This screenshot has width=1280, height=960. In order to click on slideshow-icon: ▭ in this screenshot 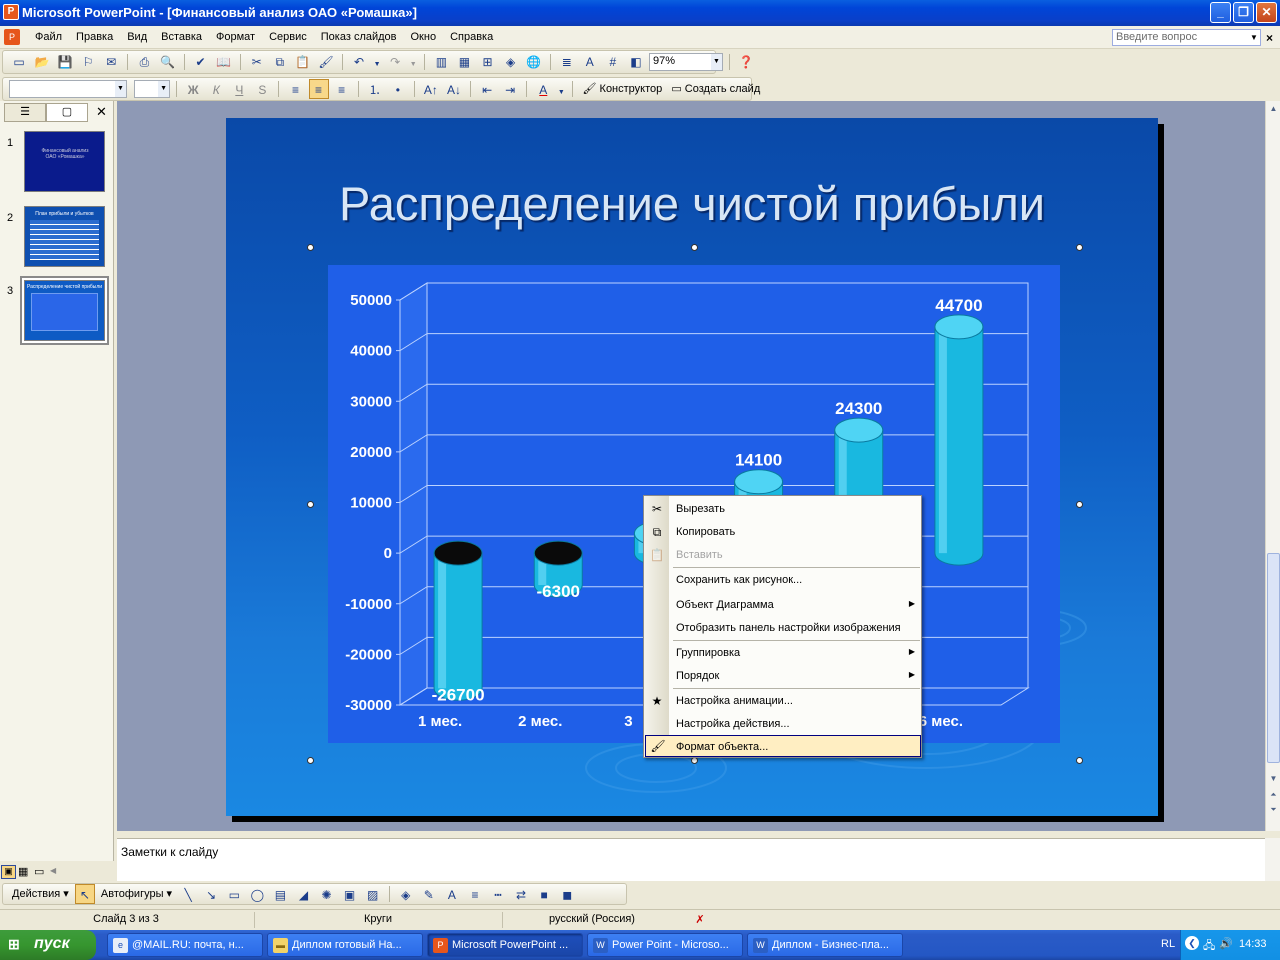, I will do `click(39, 871)`.